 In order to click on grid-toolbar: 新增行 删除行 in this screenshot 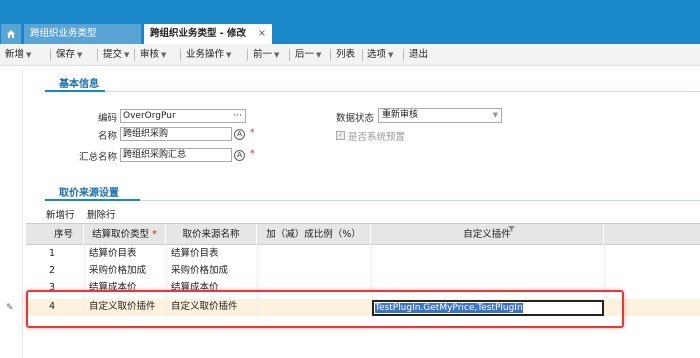, I will do `click(350, 214)`.